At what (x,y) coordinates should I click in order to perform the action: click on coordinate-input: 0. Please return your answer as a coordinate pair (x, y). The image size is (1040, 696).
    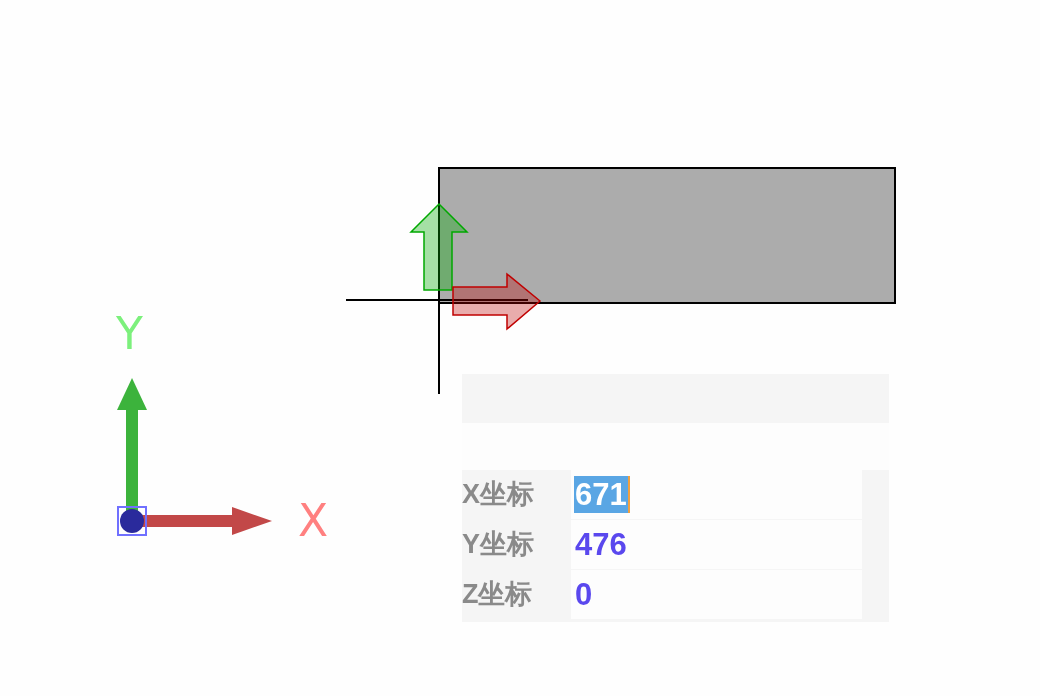
    Looking at the image, I should click on (716, 594).